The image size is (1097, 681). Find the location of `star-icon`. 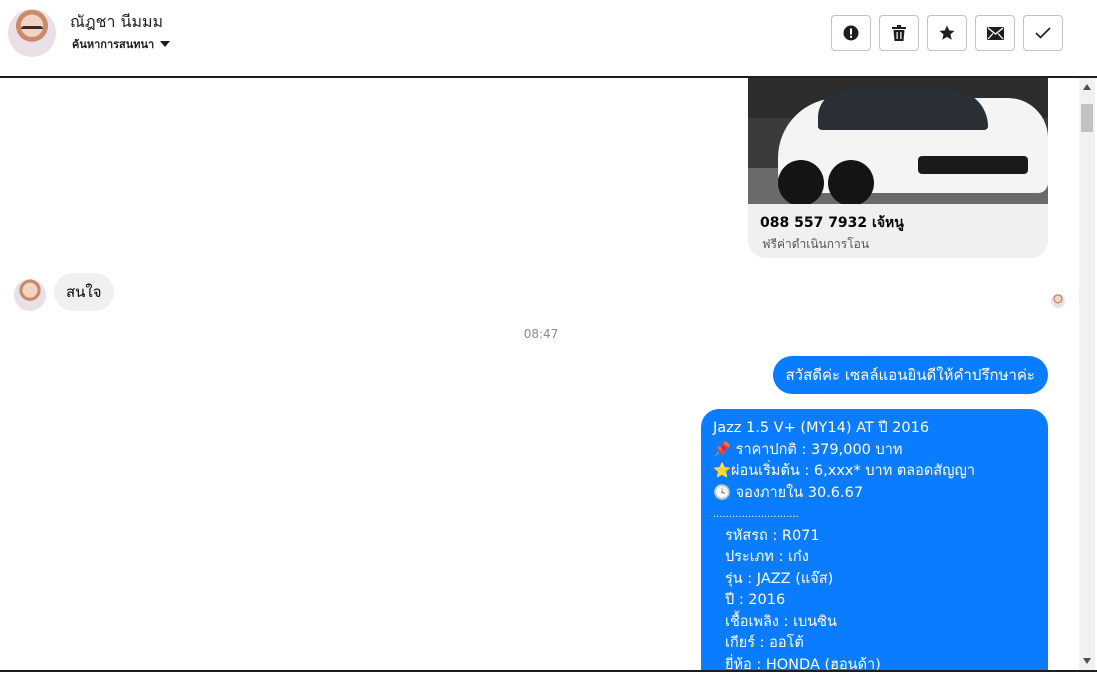

star-icon is located at coordinates (947, 32).